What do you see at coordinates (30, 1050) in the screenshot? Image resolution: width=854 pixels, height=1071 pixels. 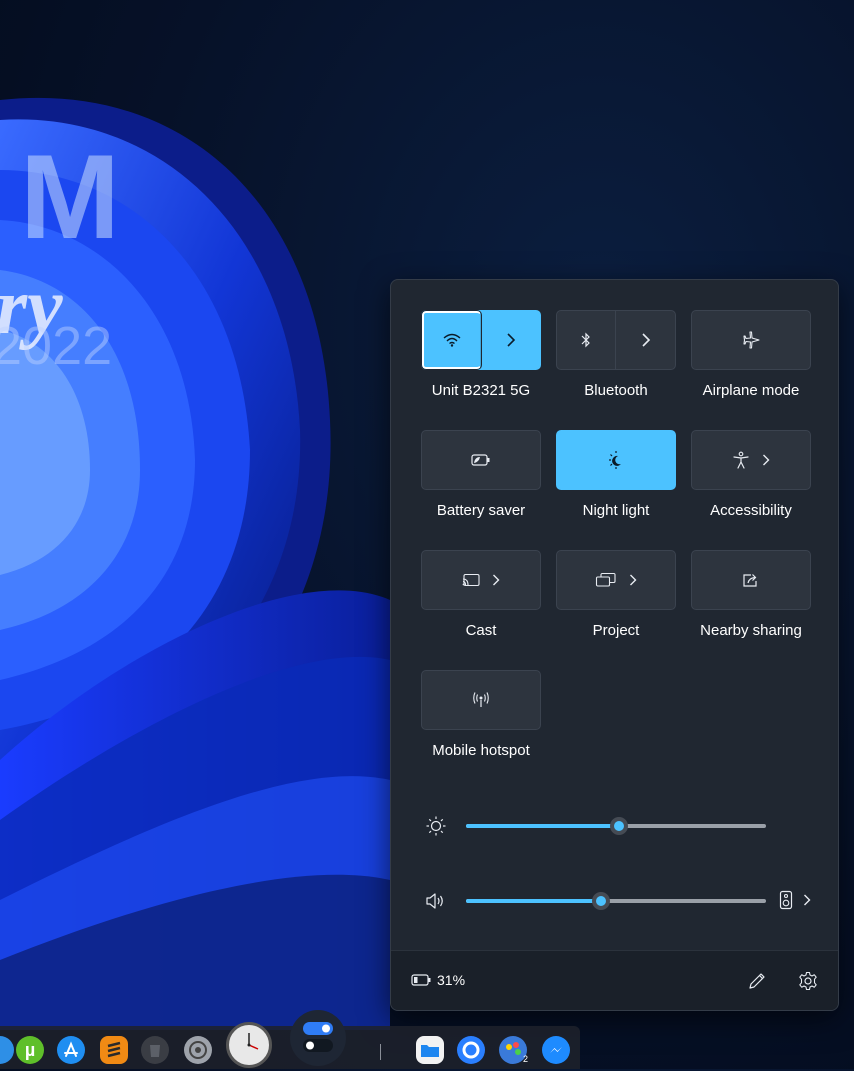 I see `utorrent-icon: µ` at bounding box center [30, 1050].